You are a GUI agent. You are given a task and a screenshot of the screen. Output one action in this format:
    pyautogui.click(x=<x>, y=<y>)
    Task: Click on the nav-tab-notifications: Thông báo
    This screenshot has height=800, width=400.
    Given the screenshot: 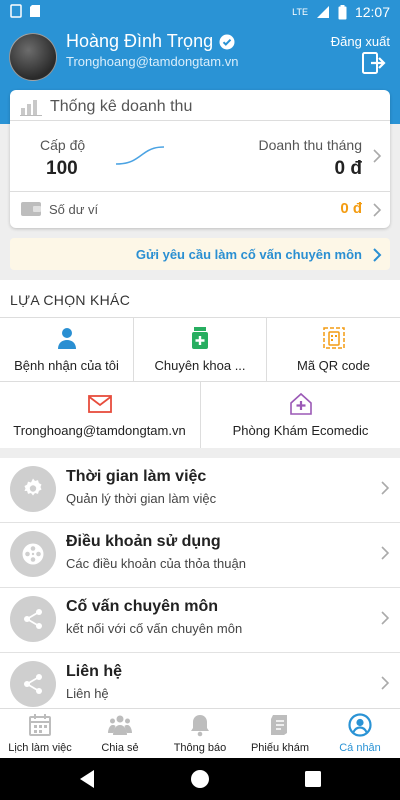 What is the action you would take?
    pyautogui.click(x=200, y=733)
    